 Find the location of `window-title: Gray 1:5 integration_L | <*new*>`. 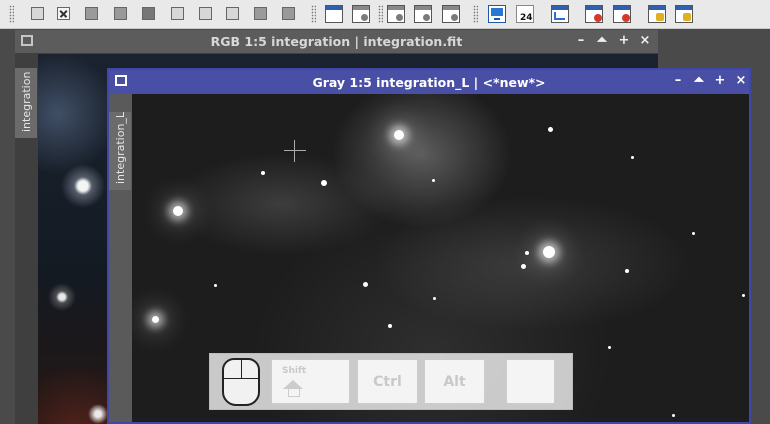

window-title: Gray 1:5 integration_L | <*new*> is located at coordinates (429, 82).